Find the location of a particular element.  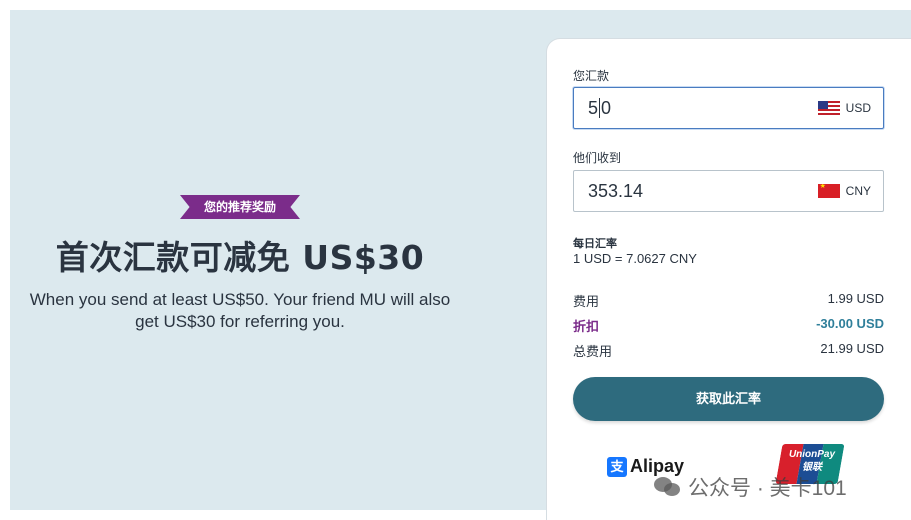

wechat-icon is located at coordinates (668, 487).